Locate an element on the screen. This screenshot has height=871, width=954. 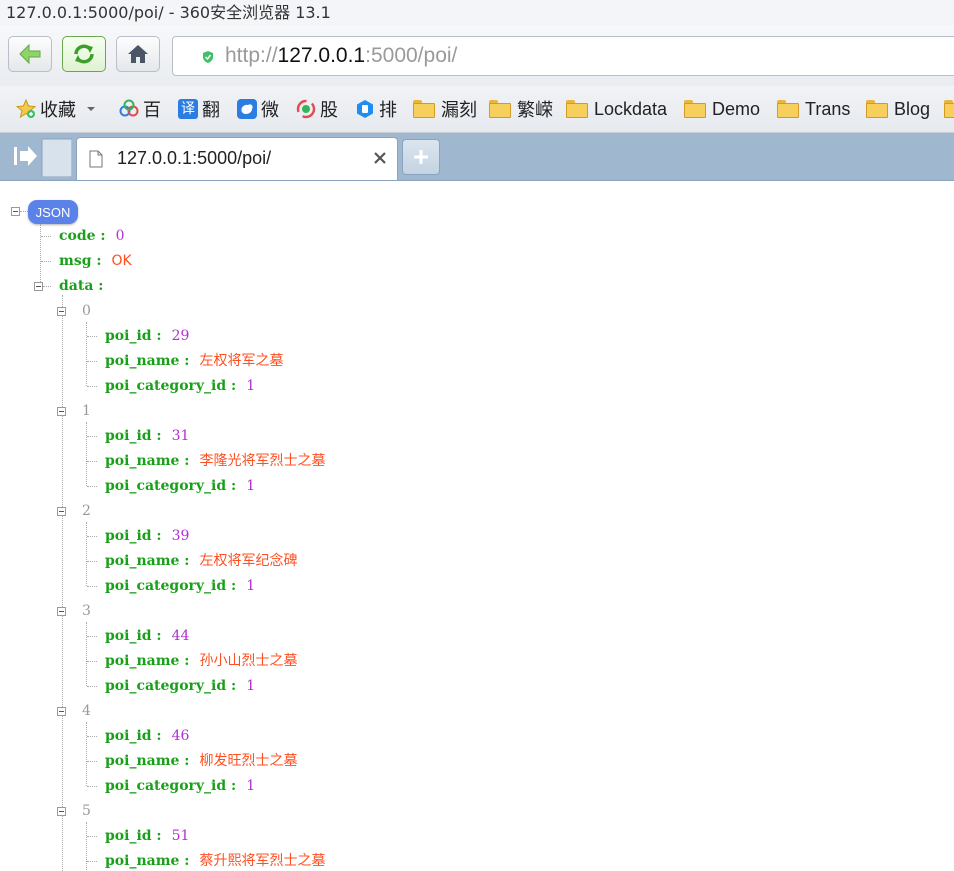
tab-active: 127.0.0.1:5000/poi/ is located at coordinates (237, 158).